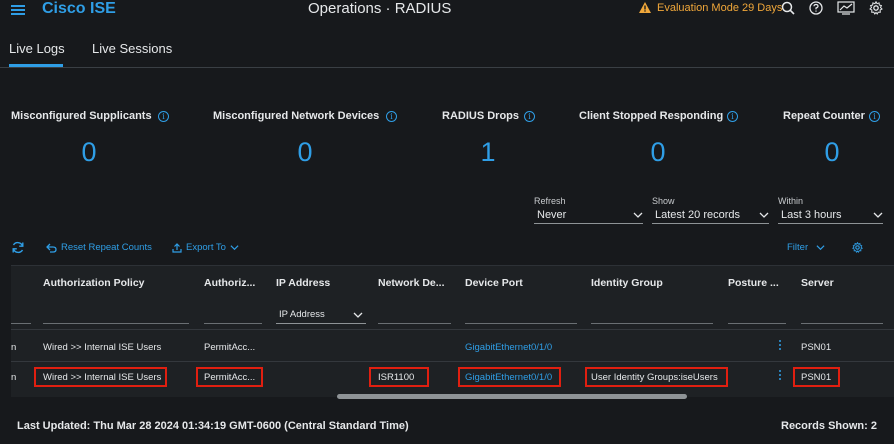 The image size is (894, 444). Describe the element at coordinates (550, 201) in the screenshot. I see `refresh-label: Refresh` at that location.